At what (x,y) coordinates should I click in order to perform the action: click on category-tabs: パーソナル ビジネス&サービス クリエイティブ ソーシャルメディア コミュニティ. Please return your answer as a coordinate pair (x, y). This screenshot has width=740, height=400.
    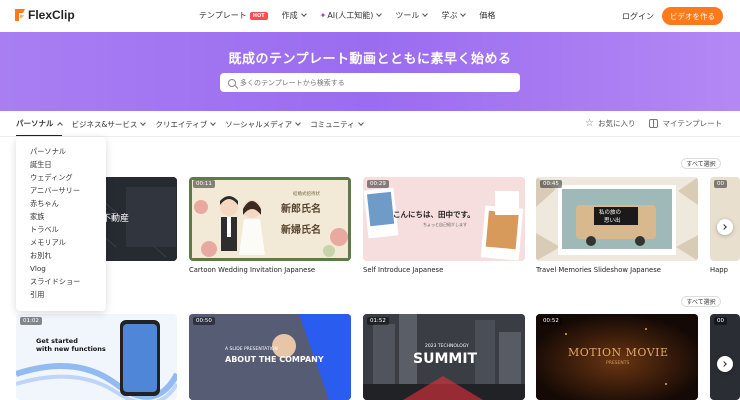
    Looking at the image, I should click on (194, 127).